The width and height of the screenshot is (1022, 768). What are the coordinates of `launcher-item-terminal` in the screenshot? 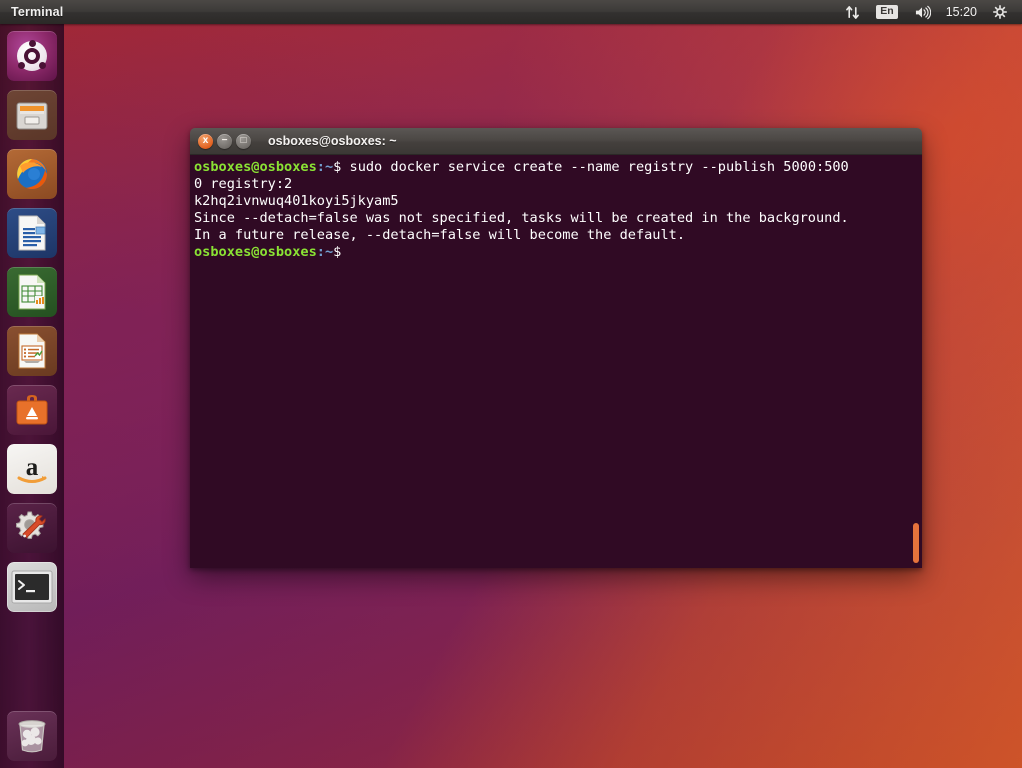 It's located at (32, 587).